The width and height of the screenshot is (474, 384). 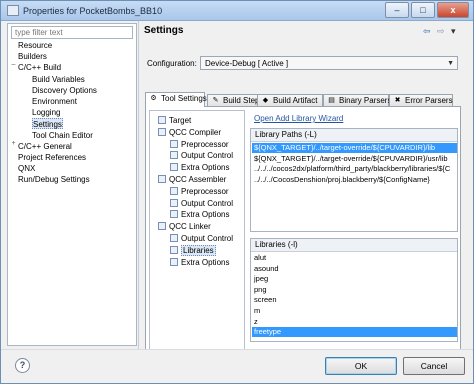 I want to click on sidebar-item-label: Settings, so click(x=47, y=125).